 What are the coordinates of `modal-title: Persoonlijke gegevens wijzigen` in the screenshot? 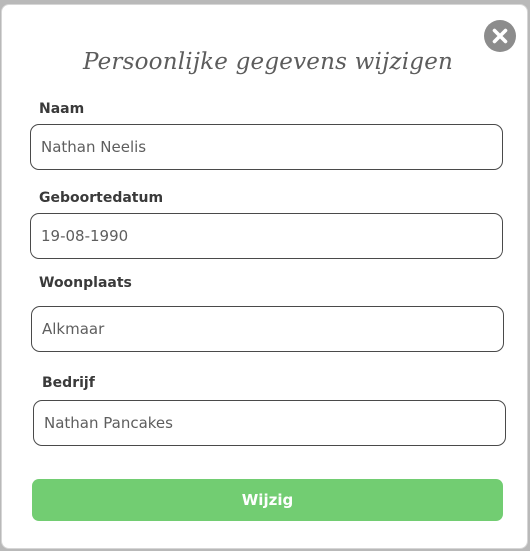 It's located at (268, 62).